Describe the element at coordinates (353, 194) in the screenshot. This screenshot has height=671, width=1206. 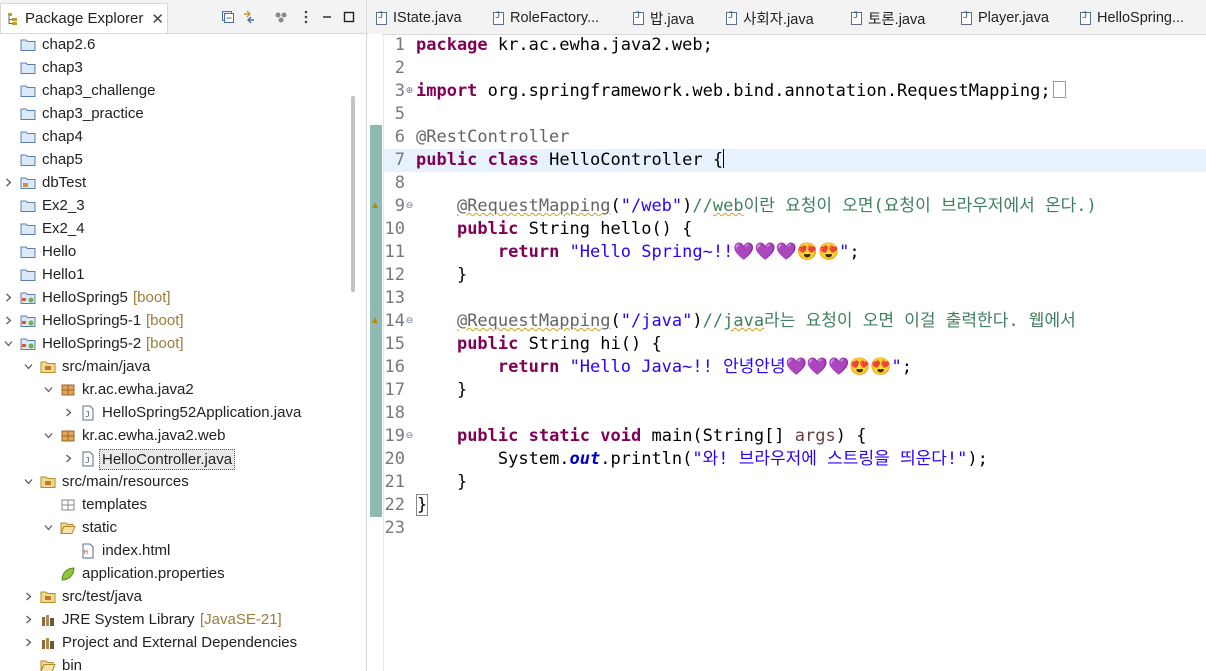
I see `tree-scrollbar` at that location.